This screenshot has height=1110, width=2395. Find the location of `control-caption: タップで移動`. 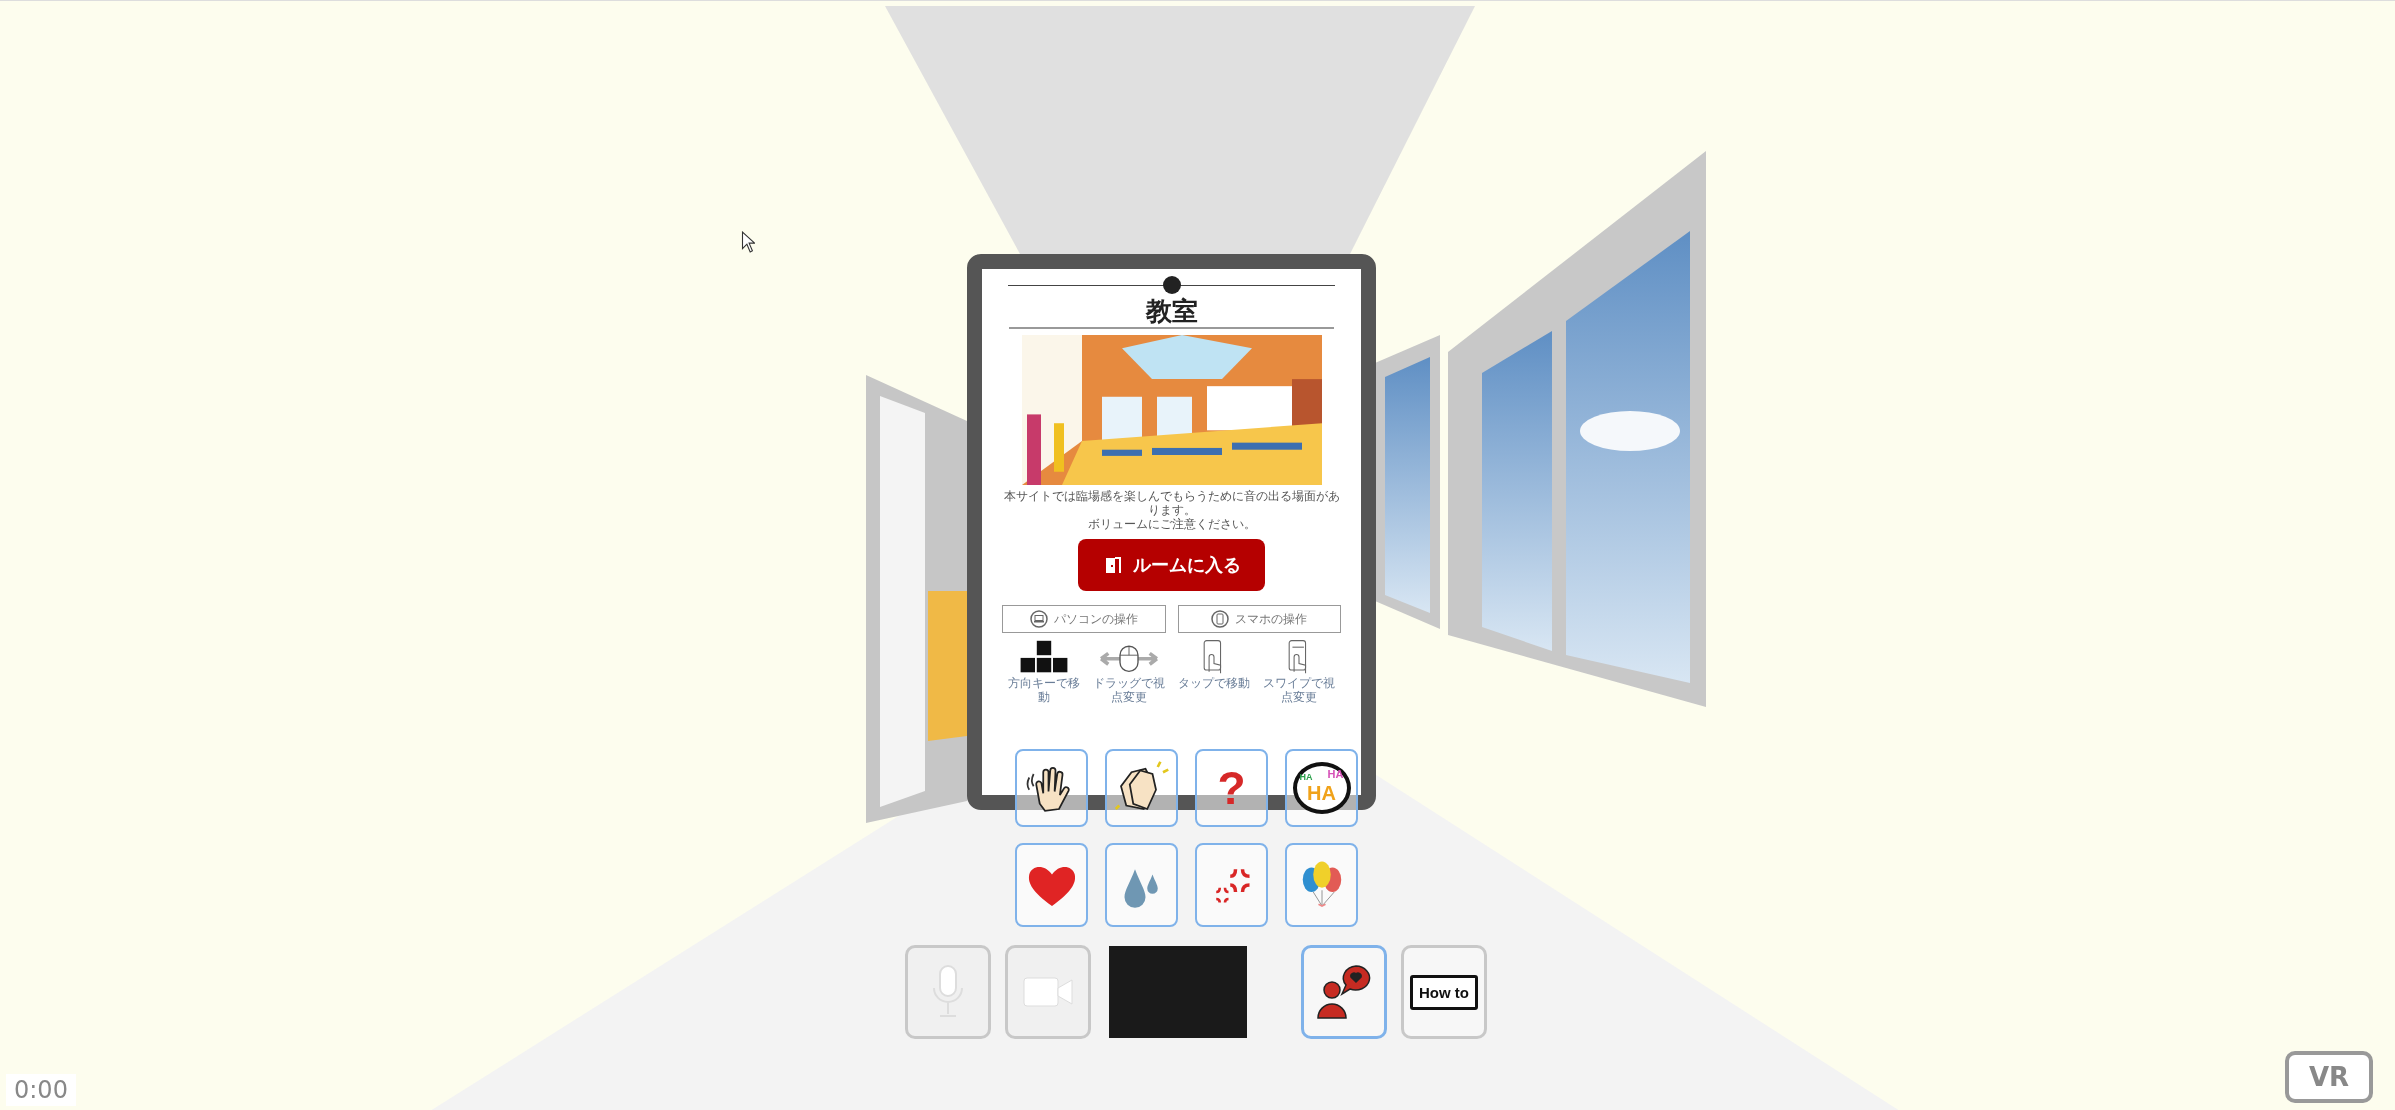

control-caption: タップで移動 is located at coordinates (1214, 683).